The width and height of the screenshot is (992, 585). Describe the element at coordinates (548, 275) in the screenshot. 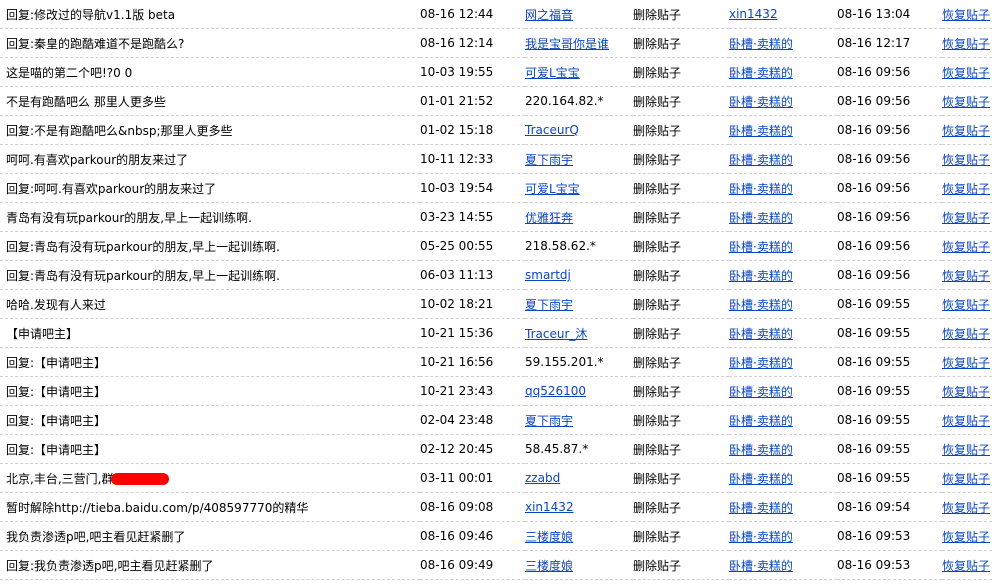

I see `author-link: smartdj` at that location.